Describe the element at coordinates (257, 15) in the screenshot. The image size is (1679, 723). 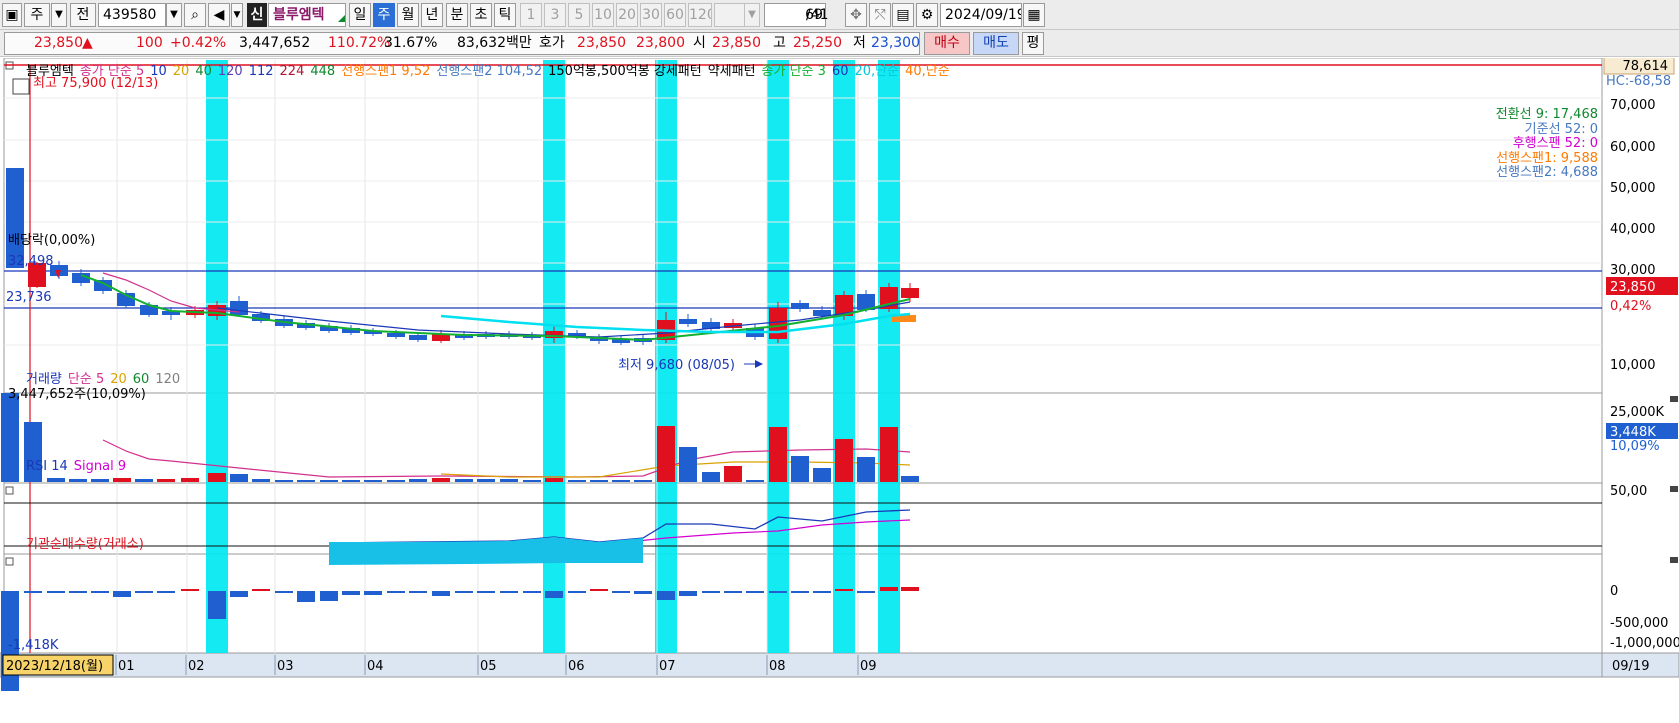
I see `new-listing-badge: 신` at that location.